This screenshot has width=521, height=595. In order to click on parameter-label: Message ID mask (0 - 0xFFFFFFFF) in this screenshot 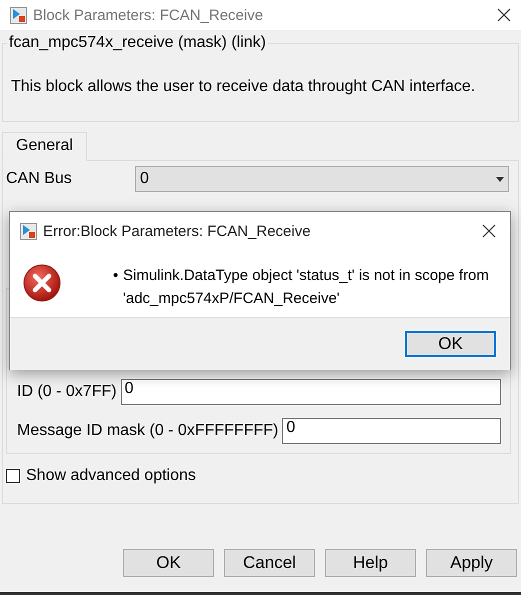, I will do `click(147, 431)`.